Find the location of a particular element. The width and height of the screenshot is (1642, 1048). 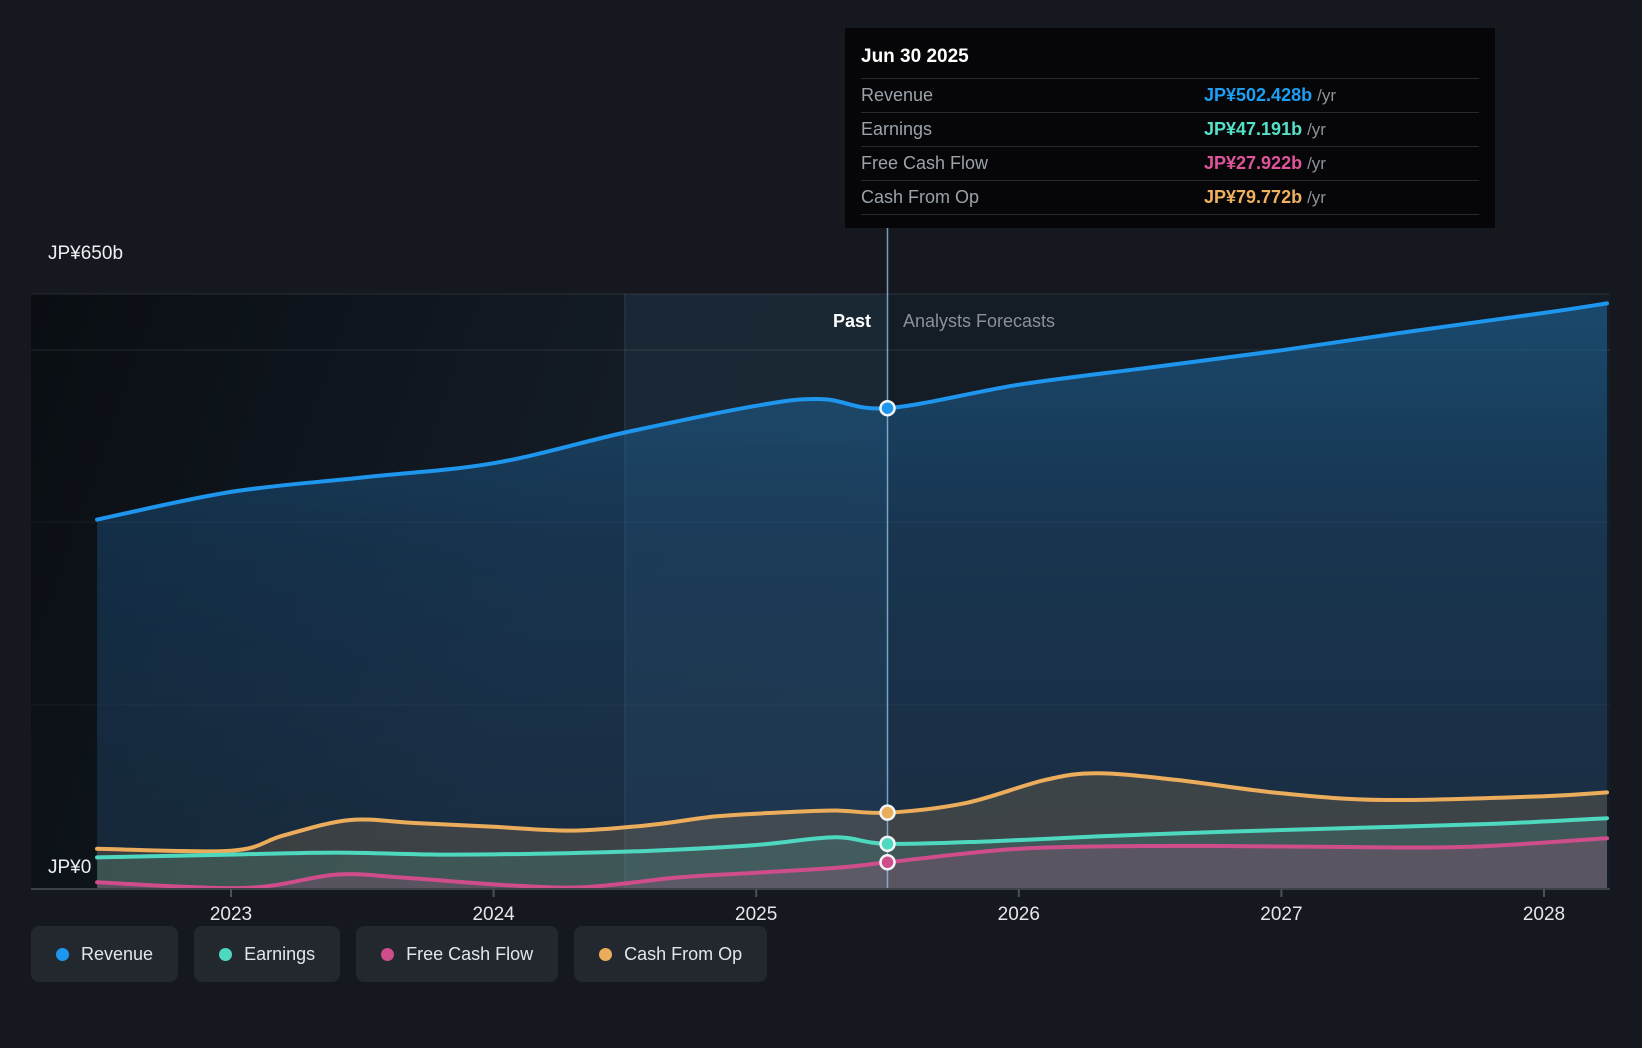

legend-item-free-cash-flow: Free Cash Flow is located at coordinates (457, 954).